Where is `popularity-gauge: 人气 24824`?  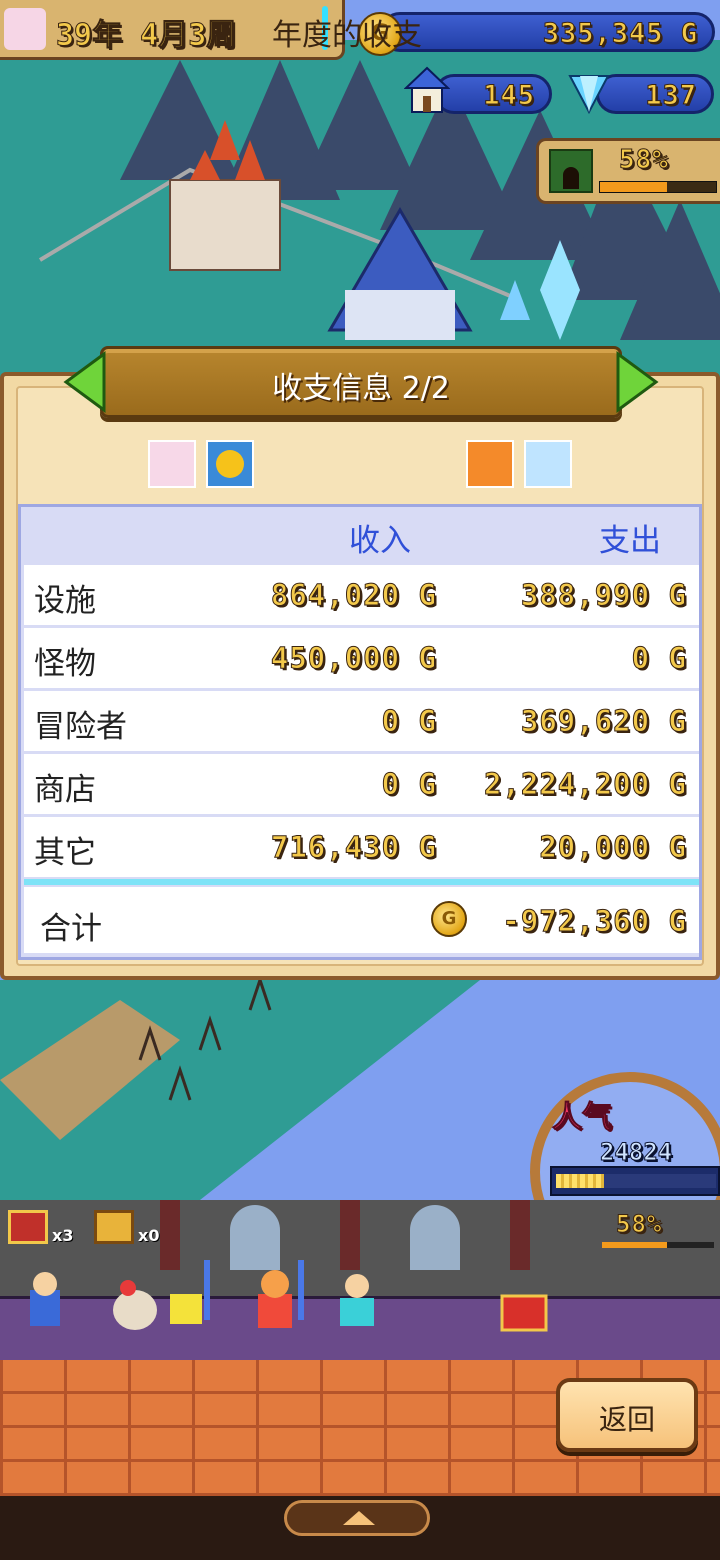
popularity-gauge: 人气 24824 is located at coordinates (625, 1172).